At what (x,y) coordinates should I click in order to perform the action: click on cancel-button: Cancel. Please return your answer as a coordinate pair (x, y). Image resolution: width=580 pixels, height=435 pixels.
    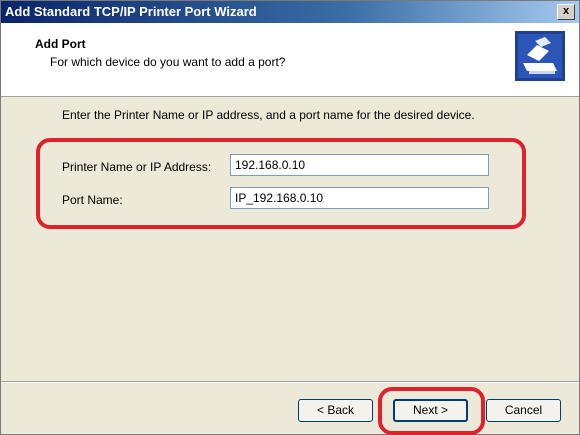
    Looking at the image, I should click on (523, 410).